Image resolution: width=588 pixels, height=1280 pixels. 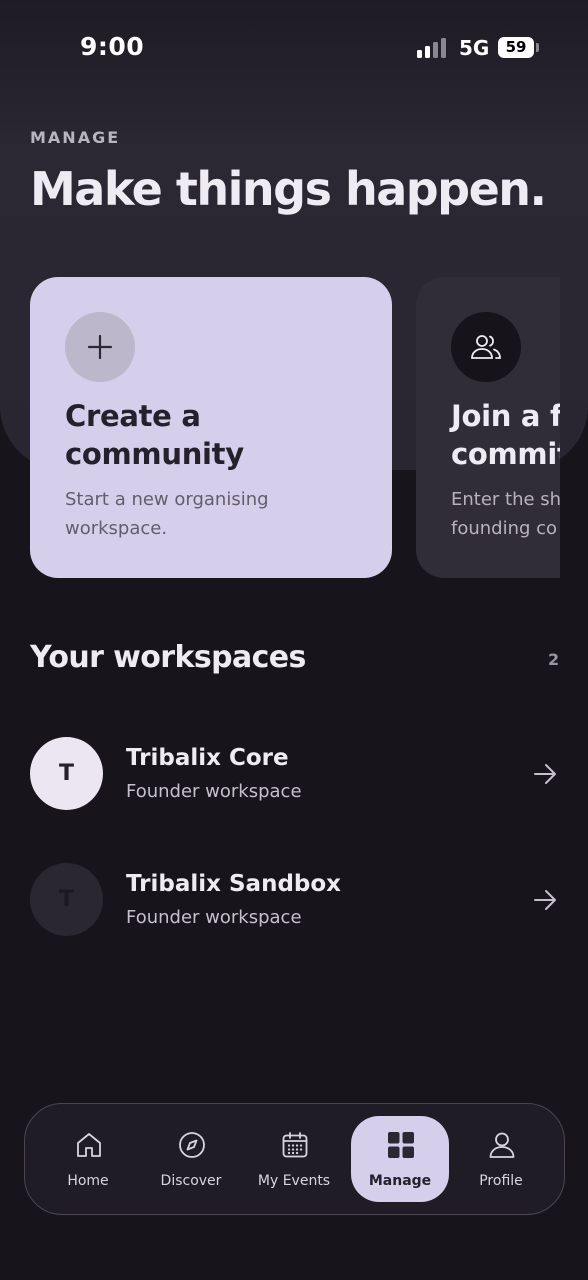 What do you see at coordinates (116, 528) in the screenshot?
I see `card-description-line: workspace.` at bounding box center [116, 528].